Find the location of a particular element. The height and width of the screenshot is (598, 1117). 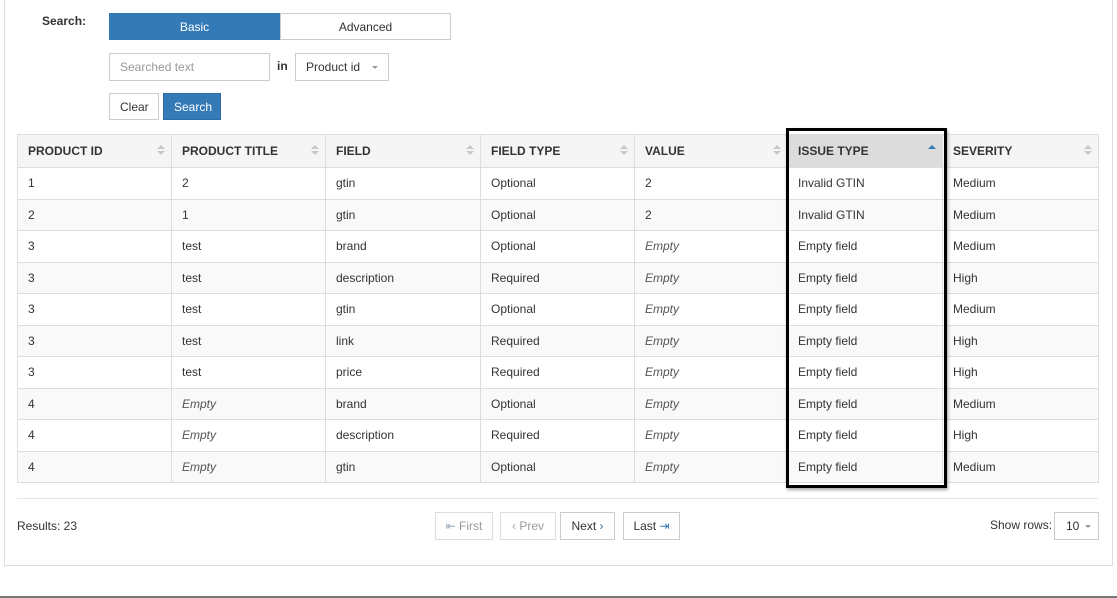

chevron-left-icon: ‹ is located at coordinates (513, 526).